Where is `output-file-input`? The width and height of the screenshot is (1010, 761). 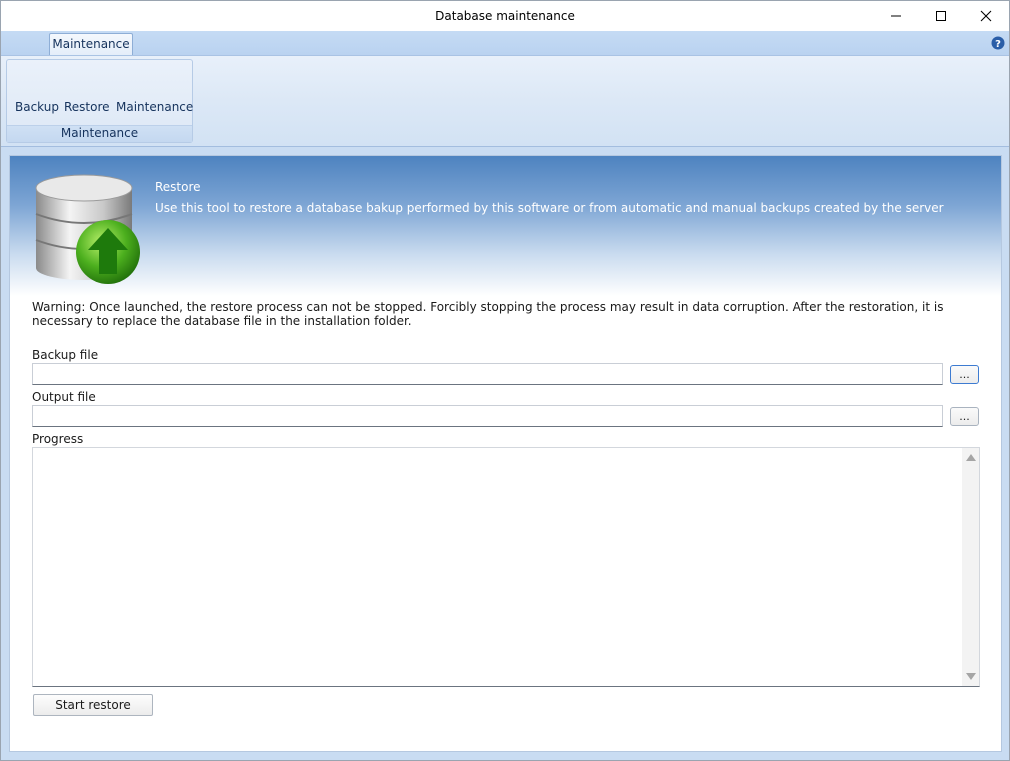 output-file-input is located at coordinates (487, 416).